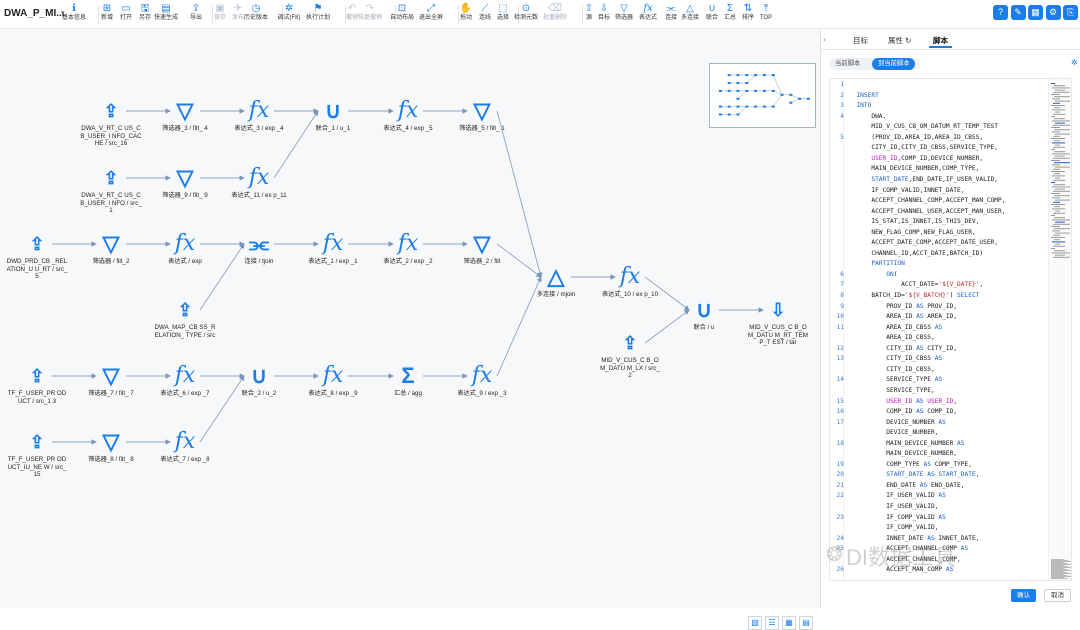 The height and width of the screenshot is (630, 1080). Describe the element at coordinates (37, 255) in the screenshot. I see `flow-node-source: ⇪DWD_PRD_CB _RELATION_U U_RT / src_5` at that location.